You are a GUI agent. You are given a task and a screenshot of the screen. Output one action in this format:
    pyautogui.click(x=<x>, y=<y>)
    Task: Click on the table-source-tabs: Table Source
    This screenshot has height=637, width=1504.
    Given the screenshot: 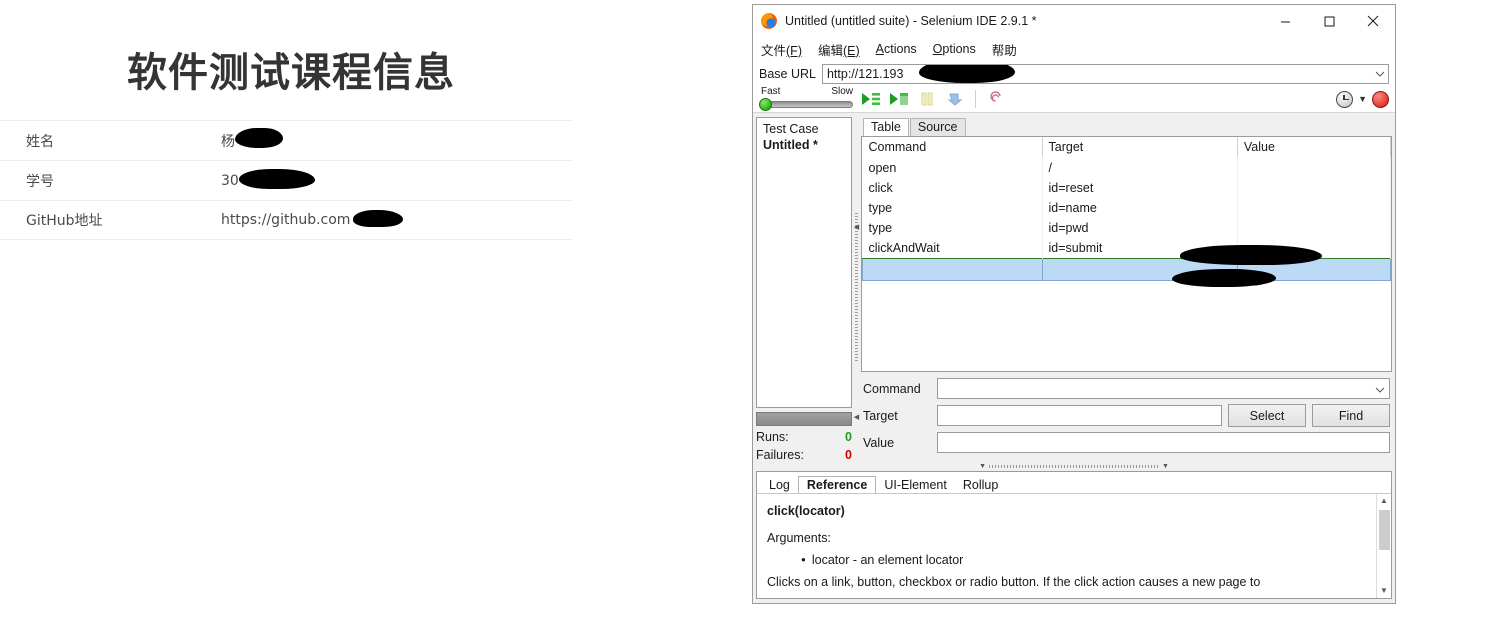 What is the action you would take?
    pyautogui.click(x=1126, y=127)
    